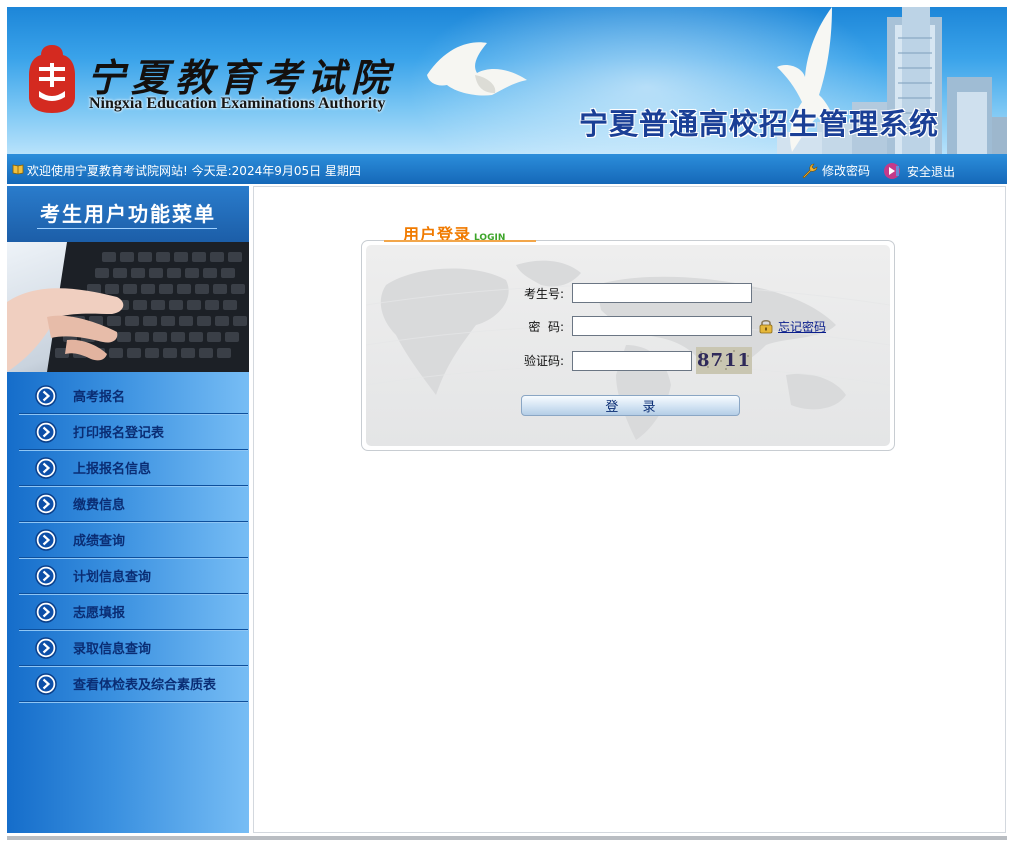 The image size is (1011, 841). Describe the element at coordinates (543, 293) in the screenshot. I see `exam-id-label: 考生号:` at that location.